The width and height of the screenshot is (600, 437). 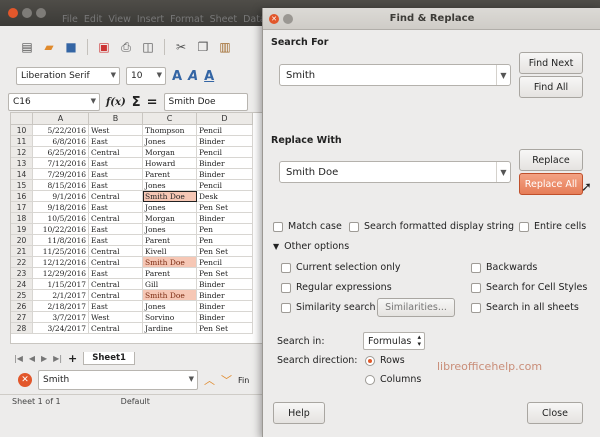 What do you see at coordinates (70, 21) in the screenshot?
I see `menu-item: File` at bounding box center [70, 21].